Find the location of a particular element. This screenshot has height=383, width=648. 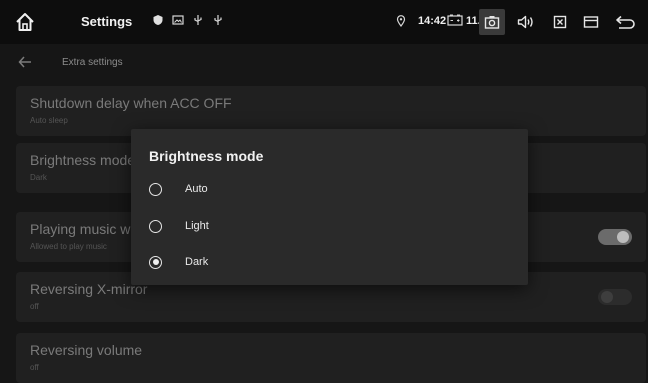

recent-apps-button is located at coordinates (591, 22).